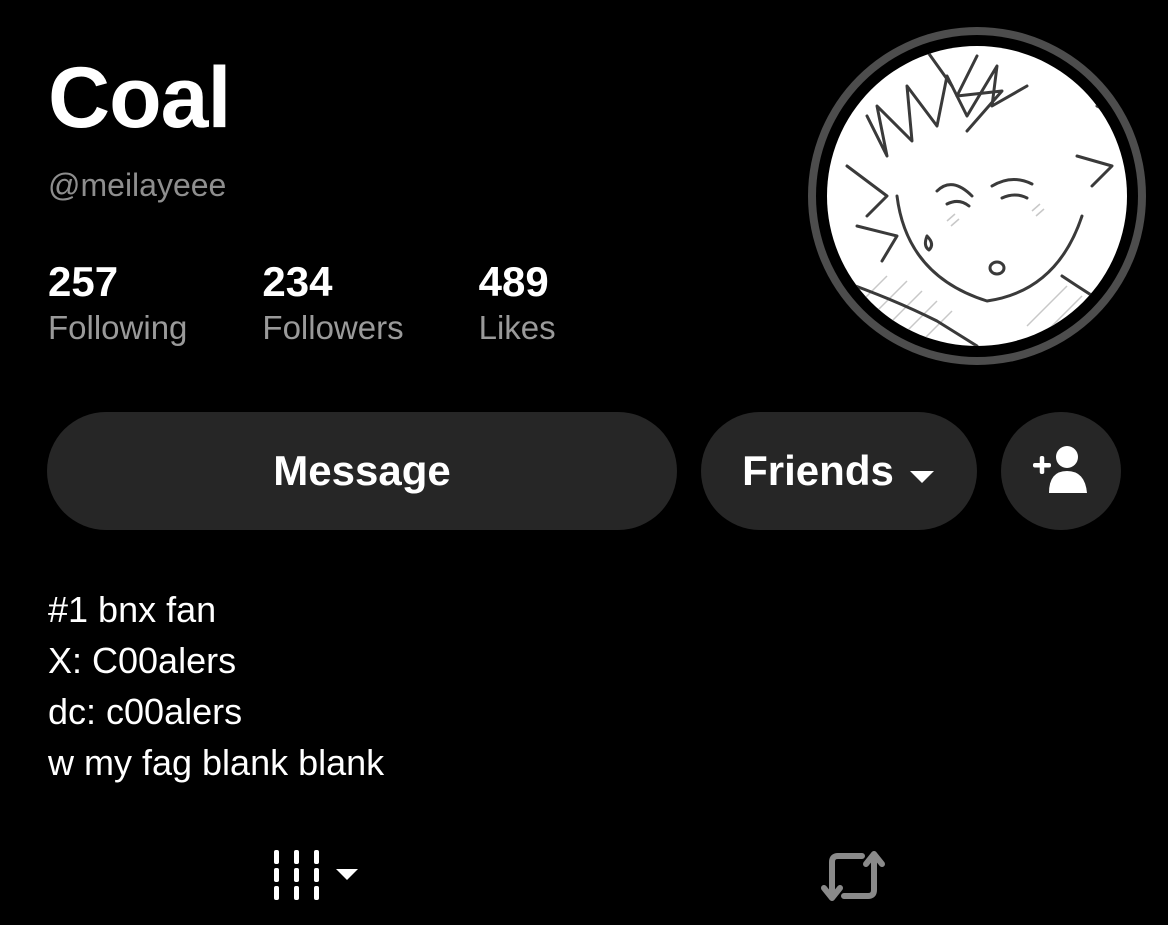 The width and height of the screenshot is (1168, 925). Describe the element at coordinates (298, 876) in the screenshot. I see `grid-icon` at that location.